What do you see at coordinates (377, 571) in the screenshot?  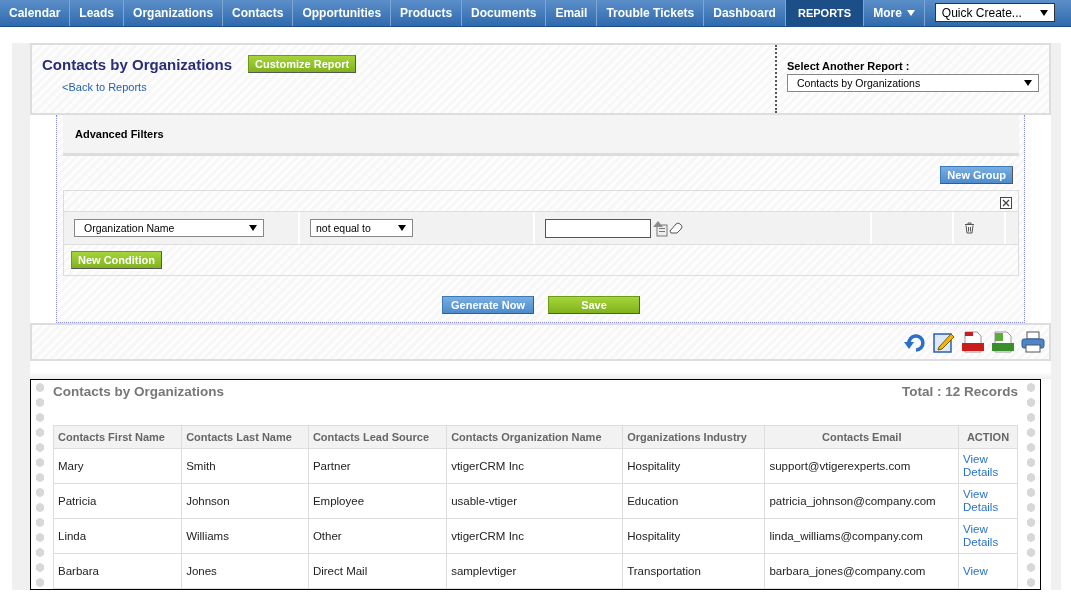 I see `table-cell: Direct Mail` at bounding box center [377, 571].